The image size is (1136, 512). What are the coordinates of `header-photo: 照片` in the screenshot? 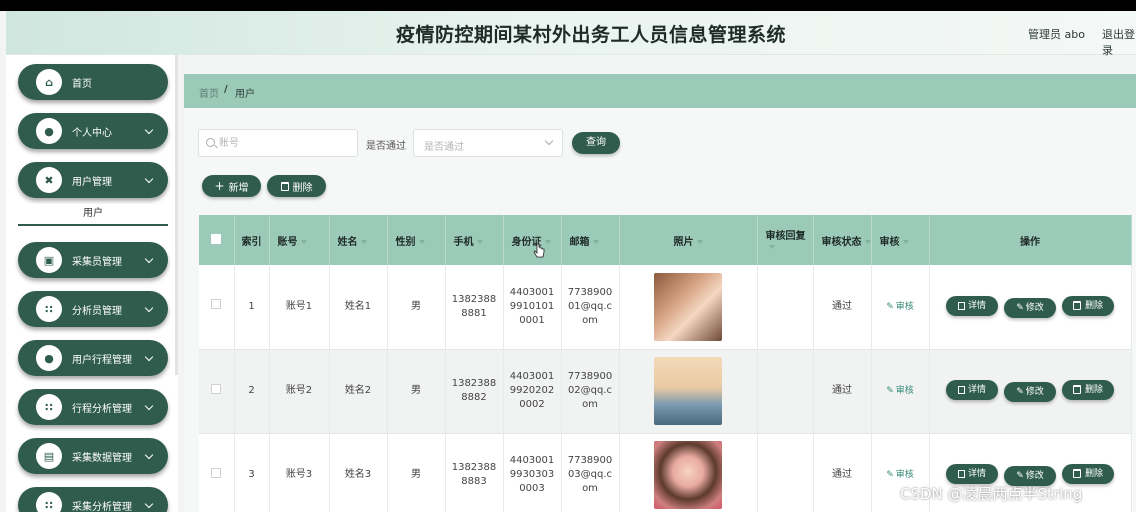 It's located at (688, 240).